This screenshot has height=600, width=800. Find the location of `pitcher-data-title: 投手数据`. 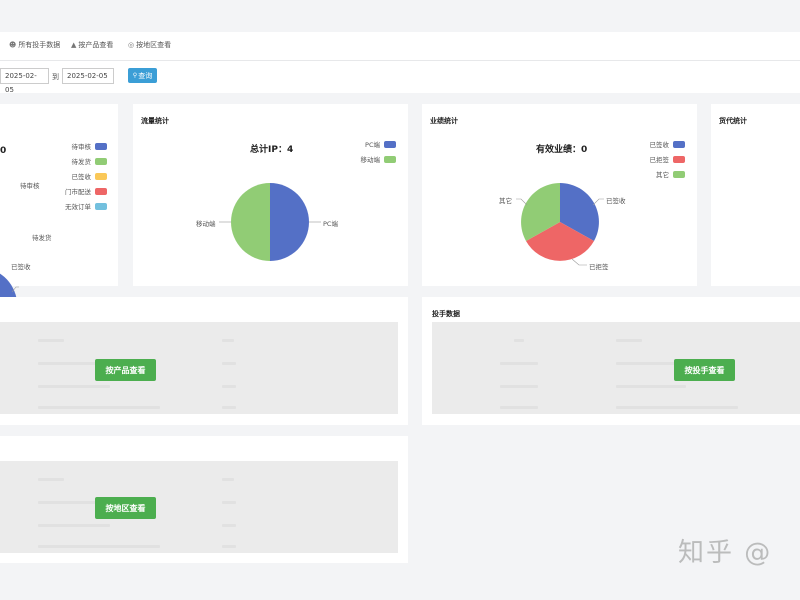

pitcher-data-title: 投手数据 is located at coordinates (446, 314).